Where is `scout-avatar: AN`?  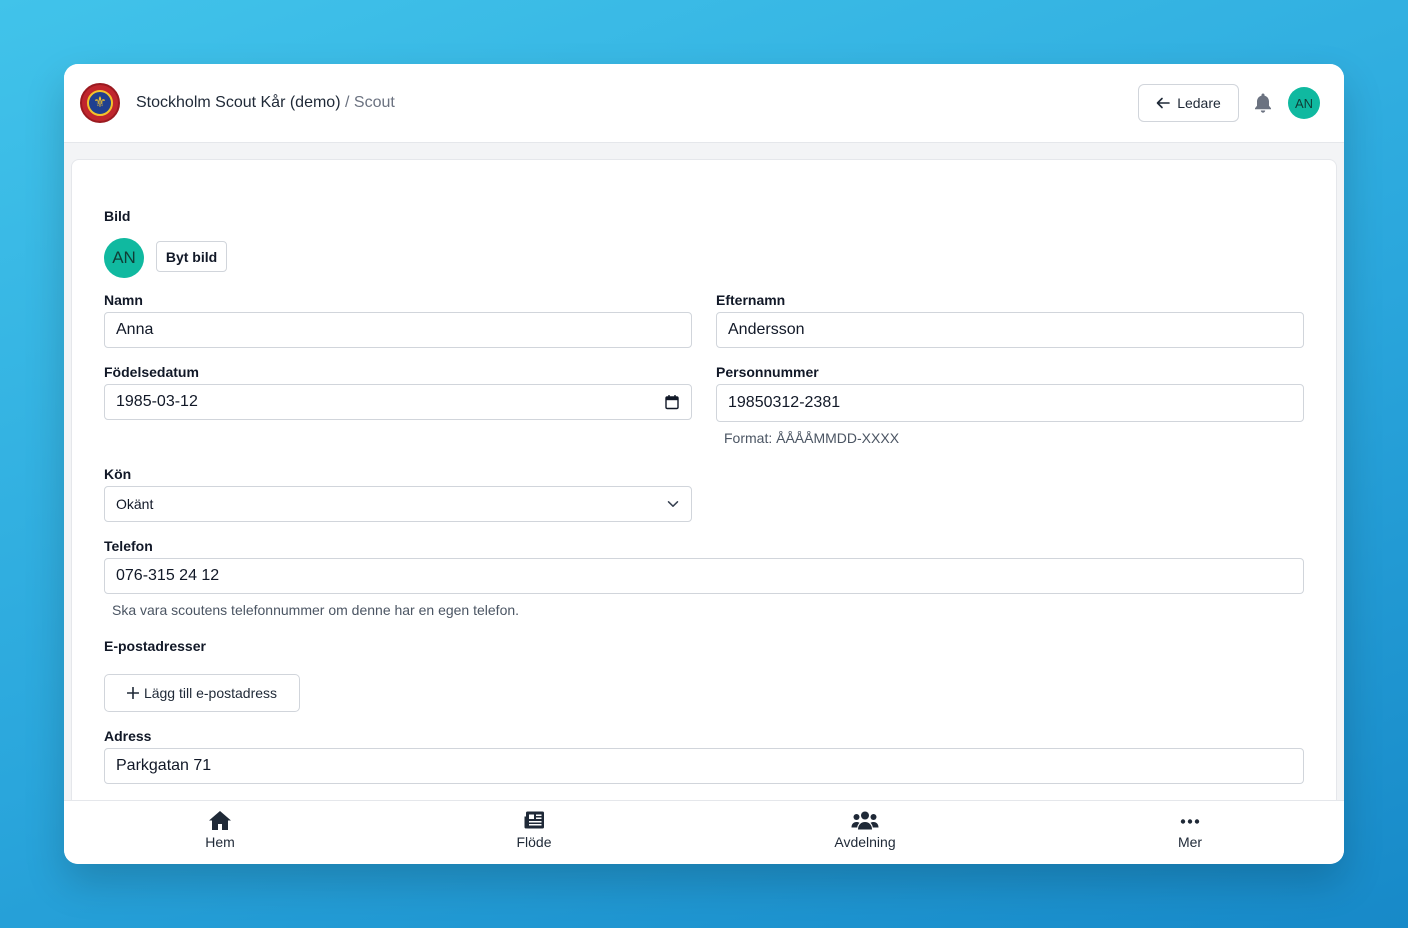
scout-avatar: AN is located at coordinates (124, 258).